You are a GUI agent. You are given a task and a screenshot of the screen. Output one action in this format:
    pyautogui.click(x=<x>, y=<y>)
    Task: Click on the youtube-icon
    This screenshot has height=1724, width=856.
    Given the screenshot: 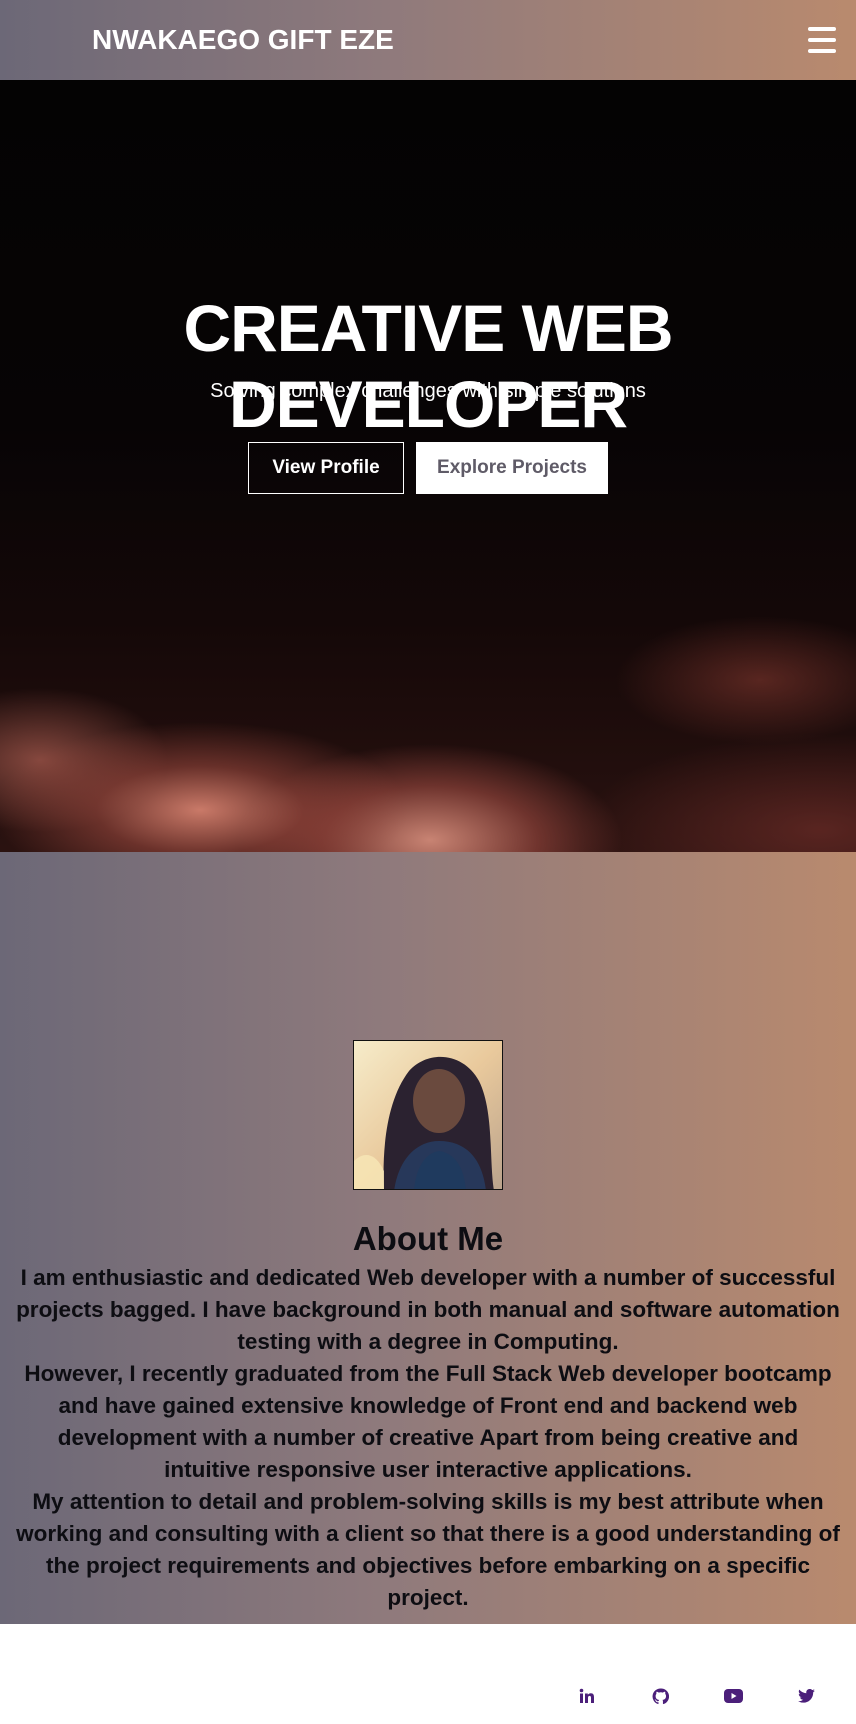 What is the action you would take?
    pyautogui.click(x=733, y=1696)
    